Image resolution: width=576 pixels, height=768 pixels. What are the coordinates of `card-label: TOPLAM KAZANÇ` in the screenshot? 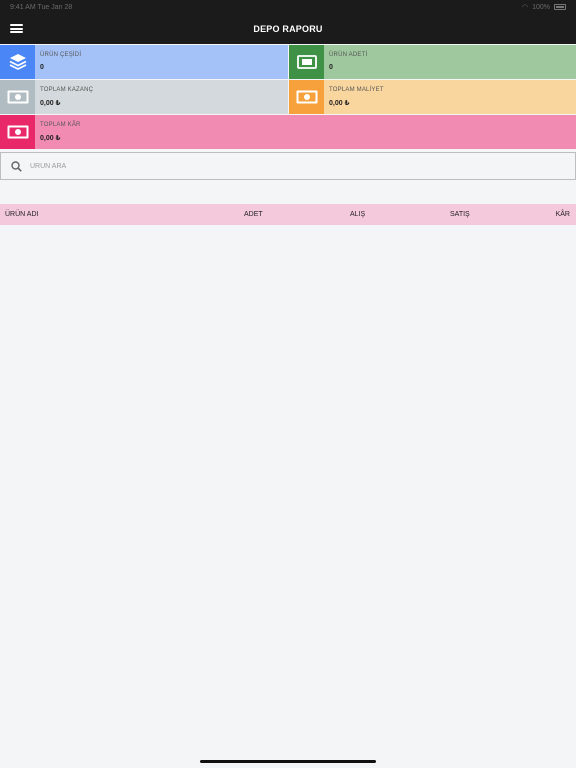 It's located at (67, 90).